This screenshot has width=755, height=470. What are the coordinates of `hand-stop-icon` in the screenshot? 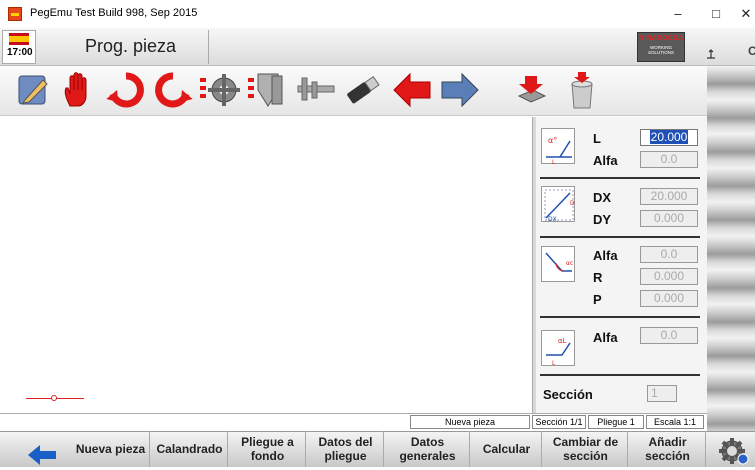 It's located at (78, 90).